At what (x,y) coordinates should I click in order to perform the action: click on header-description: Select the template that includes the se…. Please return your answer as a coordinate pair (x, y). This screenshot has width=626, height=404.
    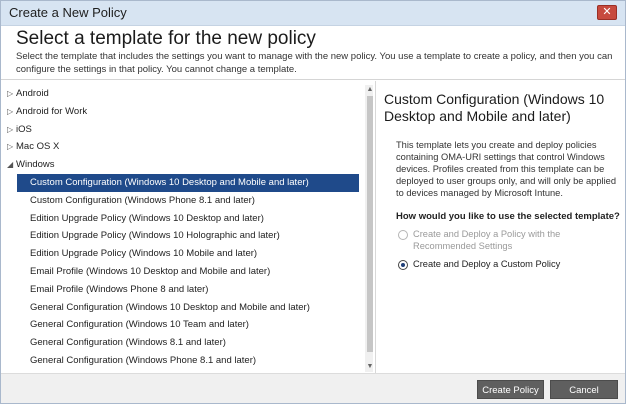
    Looking at the image, I should click on (314, 63).